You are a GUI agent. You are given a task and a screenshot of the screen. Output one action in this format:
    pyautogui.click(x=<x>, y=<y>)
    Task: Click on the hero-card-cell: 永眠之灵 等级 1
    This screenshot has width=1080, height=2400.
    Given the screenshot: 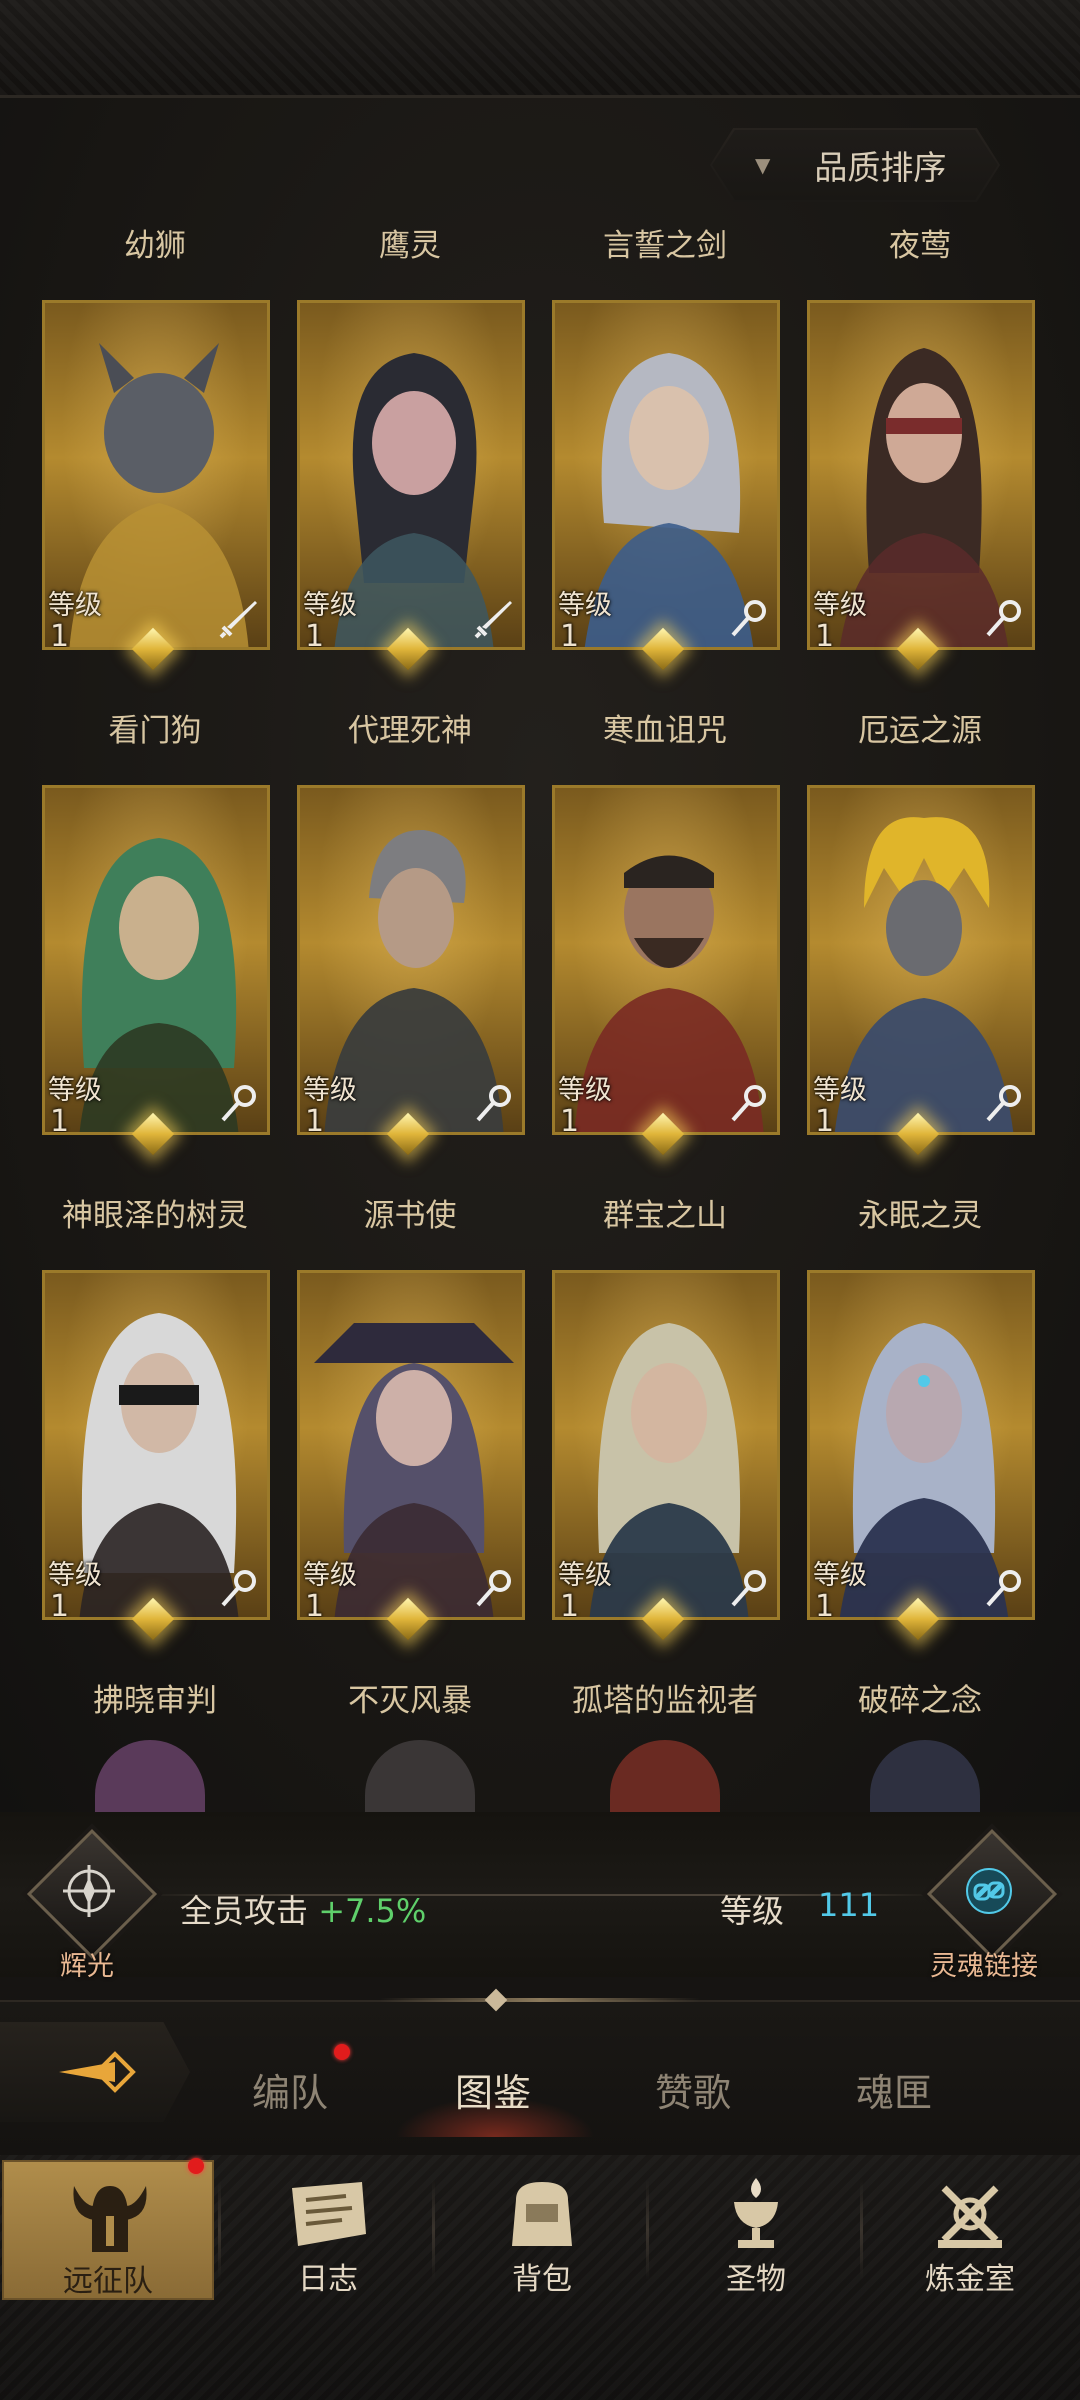 What is the action you would take?
    pyautogui.click(x=920, y=1422)
    